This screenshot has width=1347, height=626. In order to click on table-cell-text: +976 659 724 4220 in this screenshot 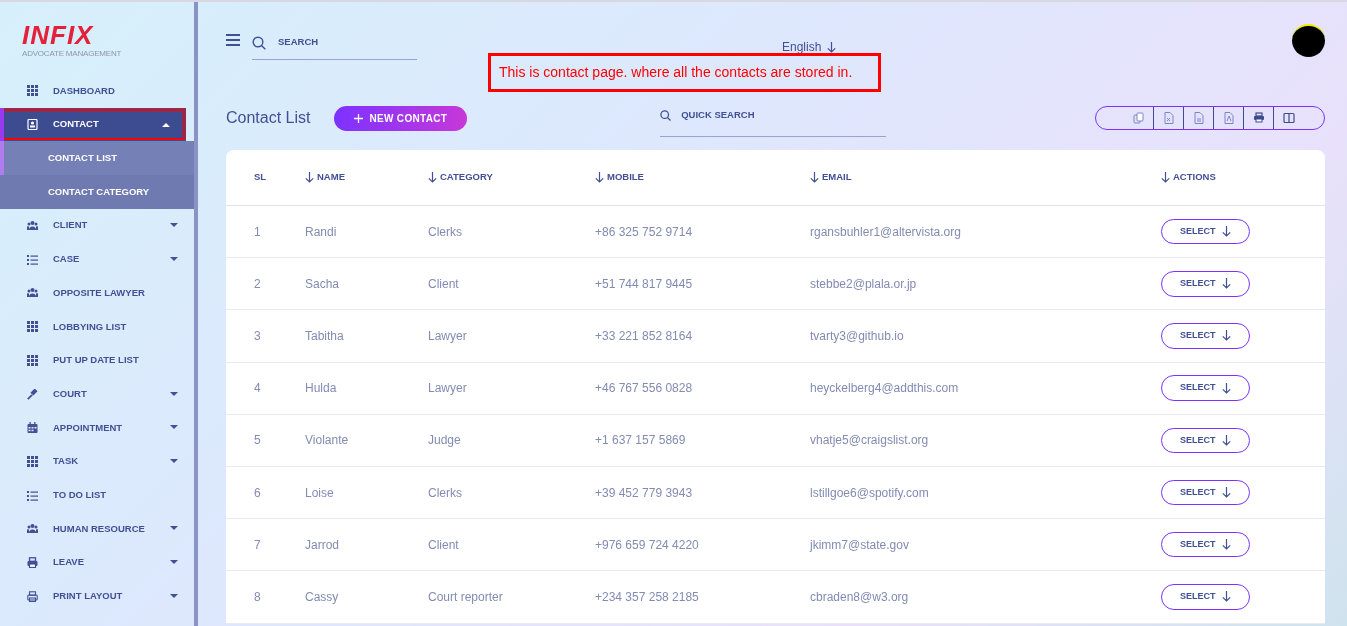, I will do `click(647, 545)`.